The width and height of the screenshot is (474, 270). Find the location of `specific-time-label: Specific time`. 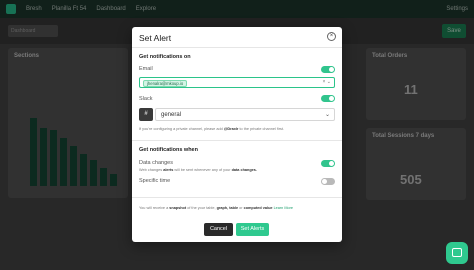

specific-time-label: Specific time is located at coordinates (155, 181).